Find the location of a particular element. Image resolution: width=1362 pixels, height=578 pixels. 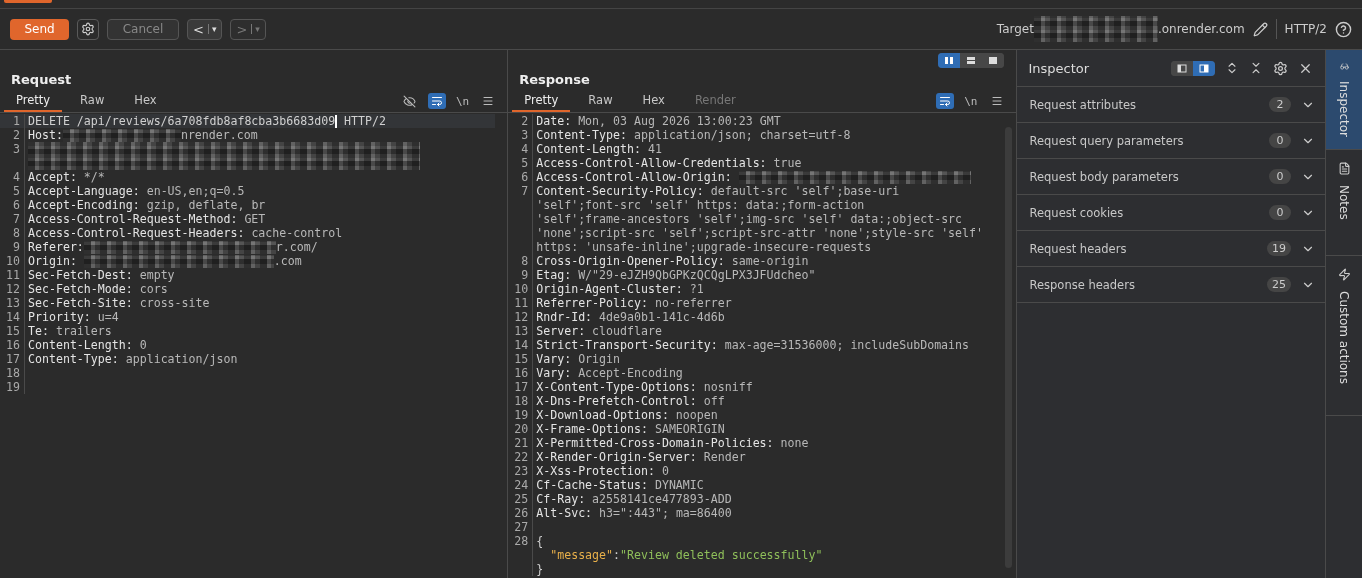

line-number: 23 is located at coordinates (521, 471).